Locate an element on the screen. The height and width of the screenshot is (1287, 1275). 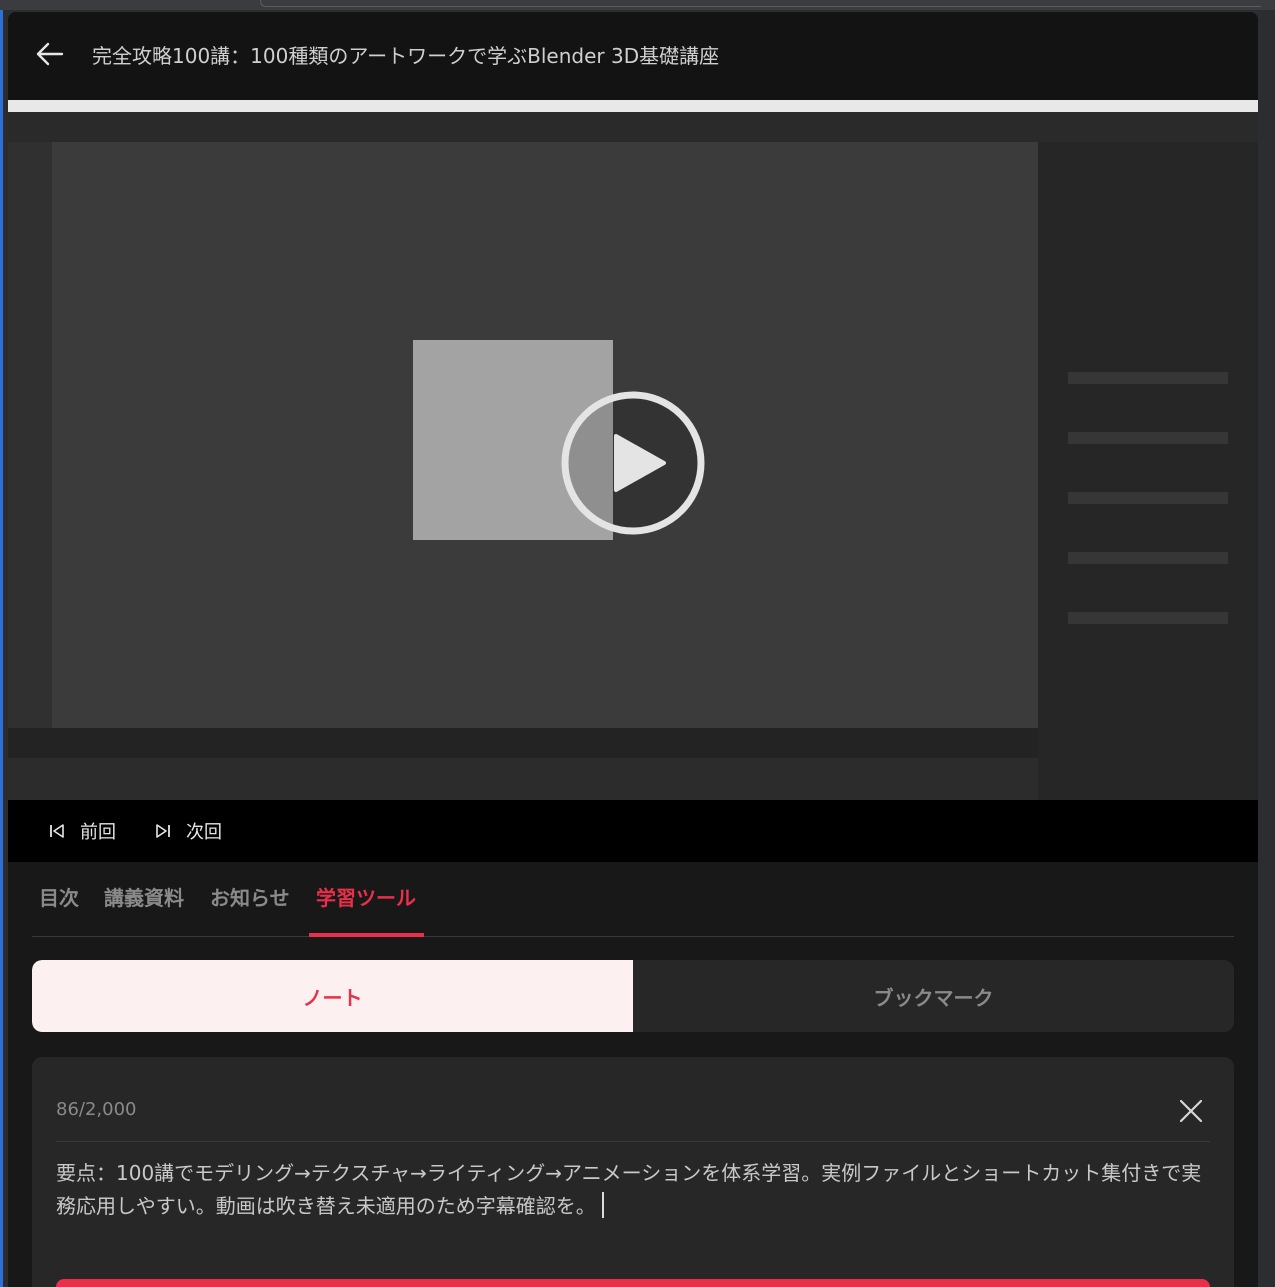
video-blender-properties-panel is located at coordinates (1148, 471).